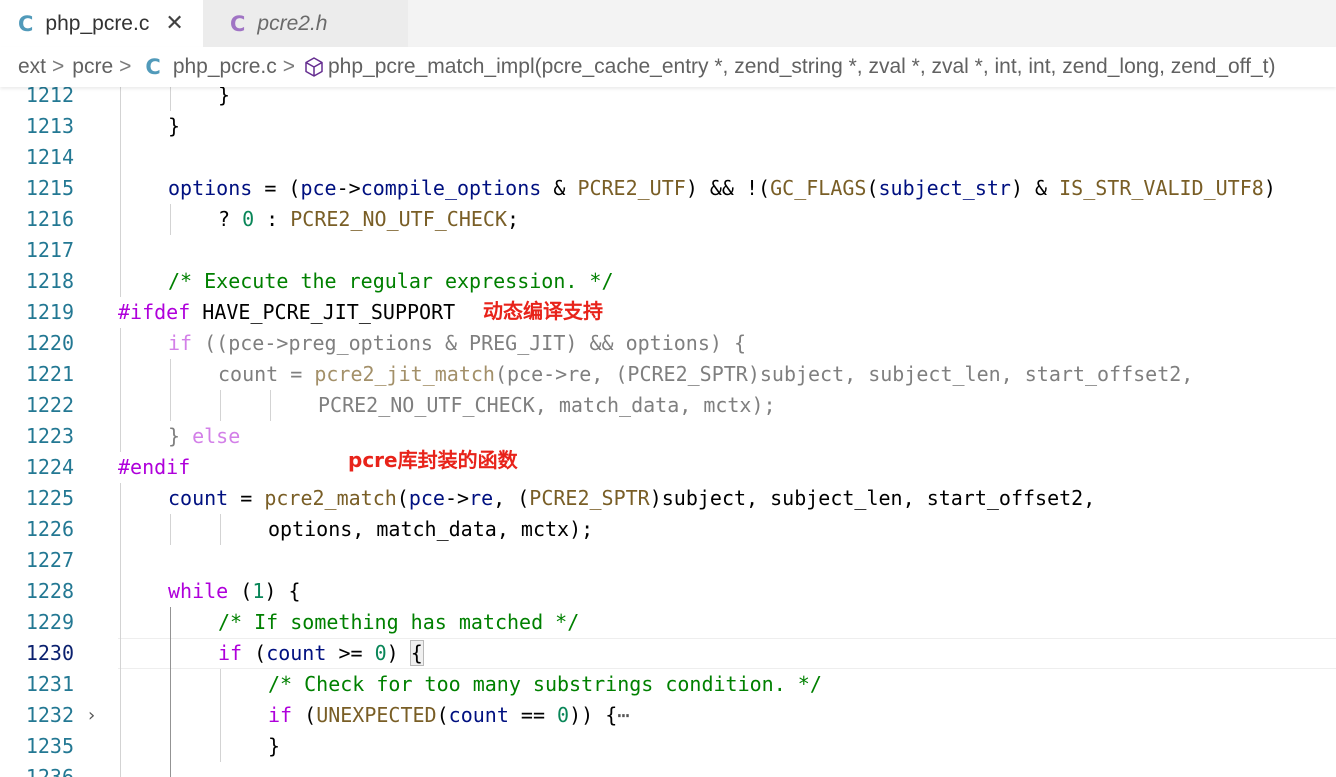  I want to click on code-line: 1212}, so click(668, 99).